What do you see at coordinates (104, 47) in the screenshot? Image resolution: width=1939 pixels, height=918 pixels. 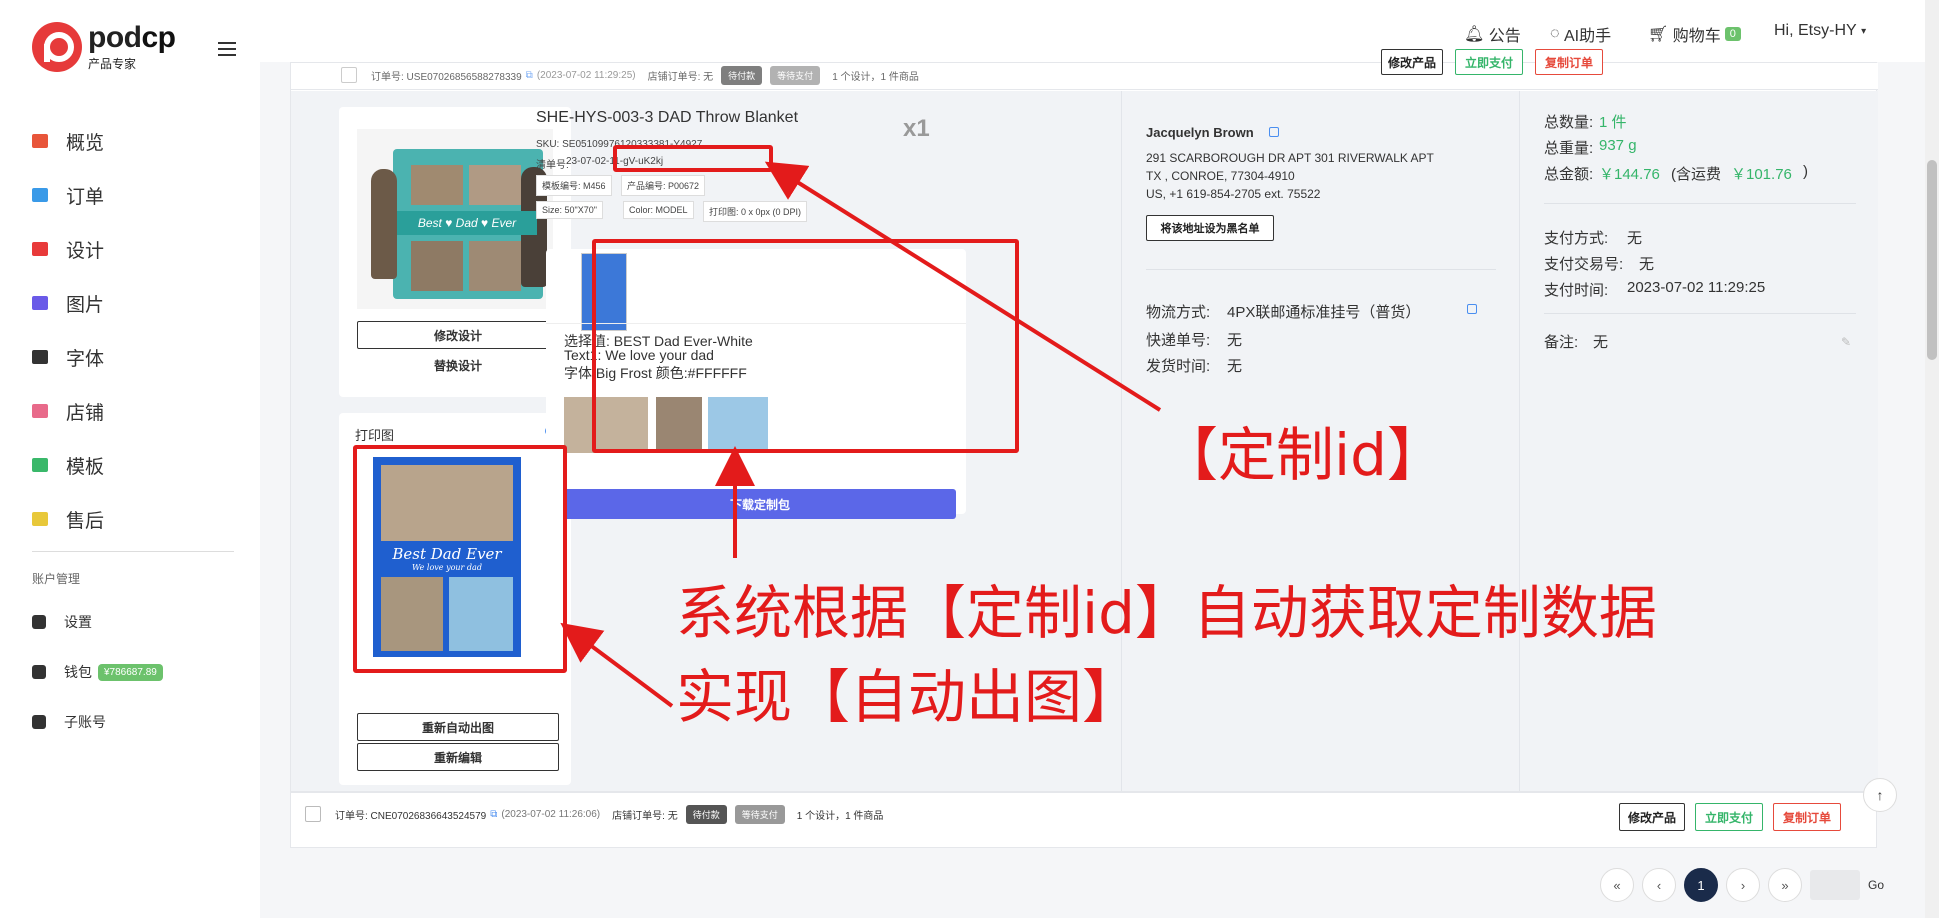 I see `brand-logo: podcp 产品专家` at bounding box center [104, 47].